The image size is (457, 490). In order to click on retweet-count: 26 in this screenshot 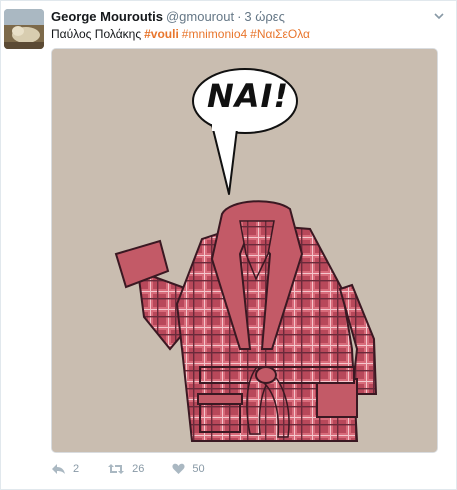, I will do `click(138, 469)`.